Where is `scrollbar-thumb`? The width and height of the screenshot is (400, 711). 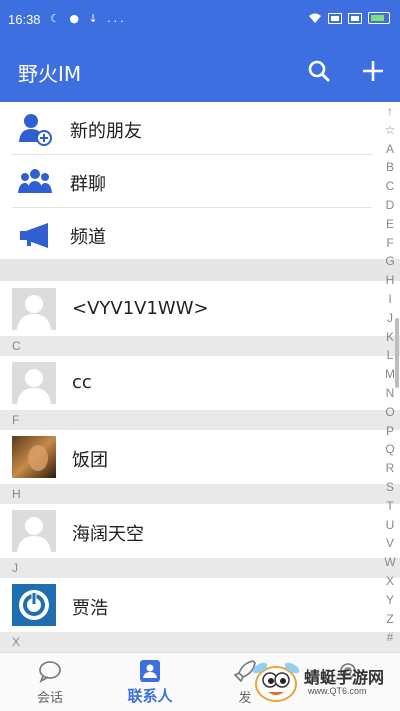 scrollbar-thumb is located at coordinates (397, 353).